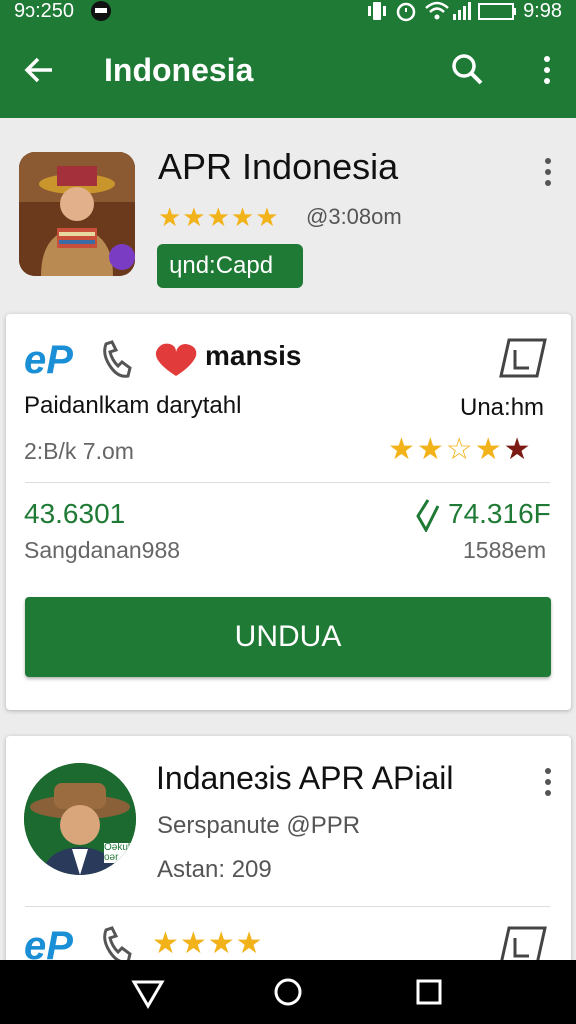 This screenshot has width=576, height=1024. I want to click on status-bar: 9ɔ:250 9:98, so click(288, 13).